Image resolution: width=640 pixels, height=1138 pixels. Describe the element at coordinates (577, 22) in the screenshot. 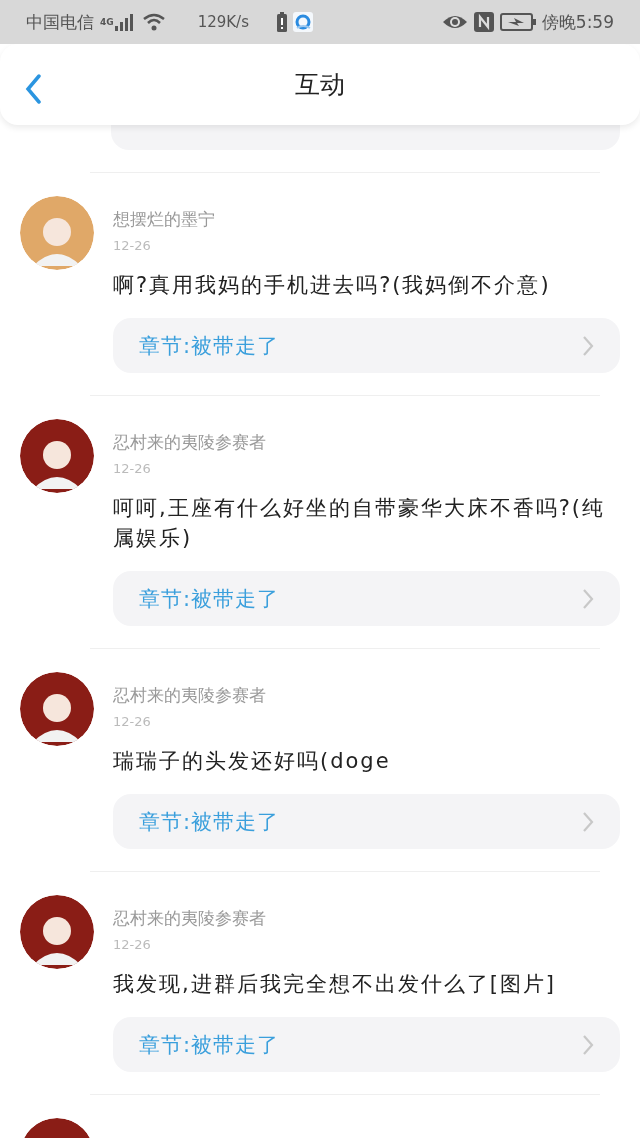

I see `clock: 傍晚5:59` at that location.